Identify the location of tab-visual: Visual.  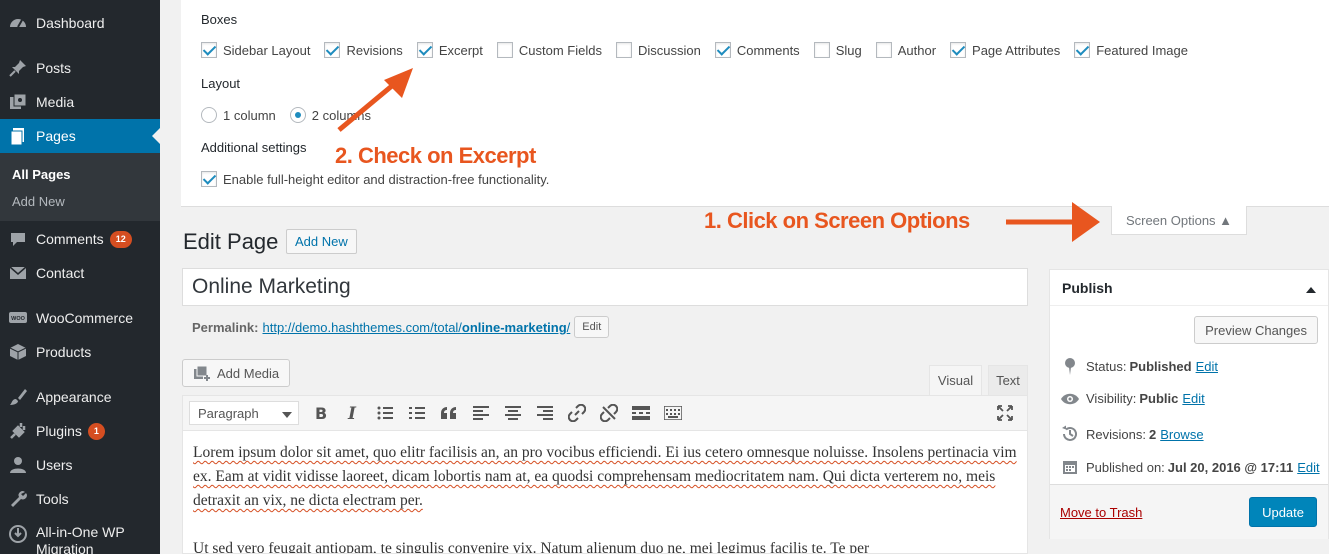
(955, 380).